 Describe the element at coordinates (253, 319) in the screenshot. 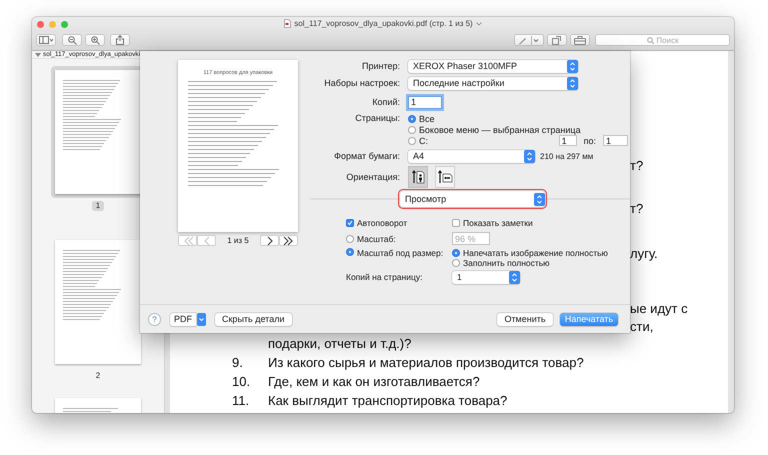

I see `hide-details-button: Скрыть детали` at that location.